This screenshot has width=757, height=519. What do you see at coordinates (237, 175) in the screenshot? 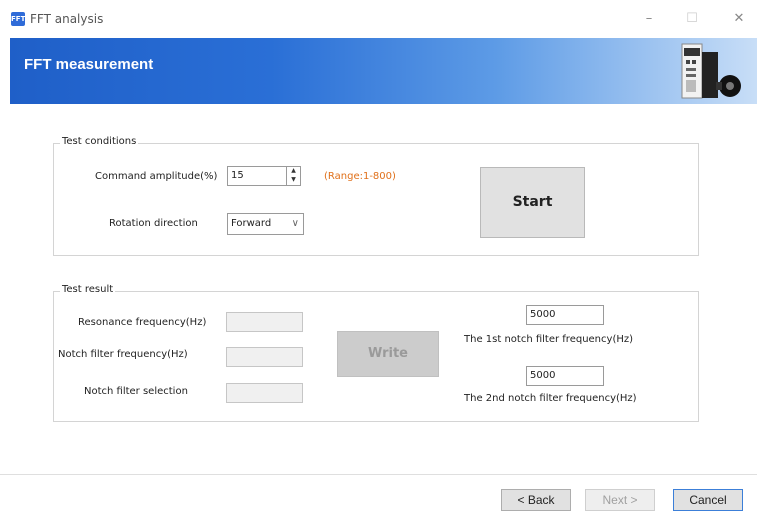
I see `command-amplitude-value: 15` at bounding box center [237, 175].